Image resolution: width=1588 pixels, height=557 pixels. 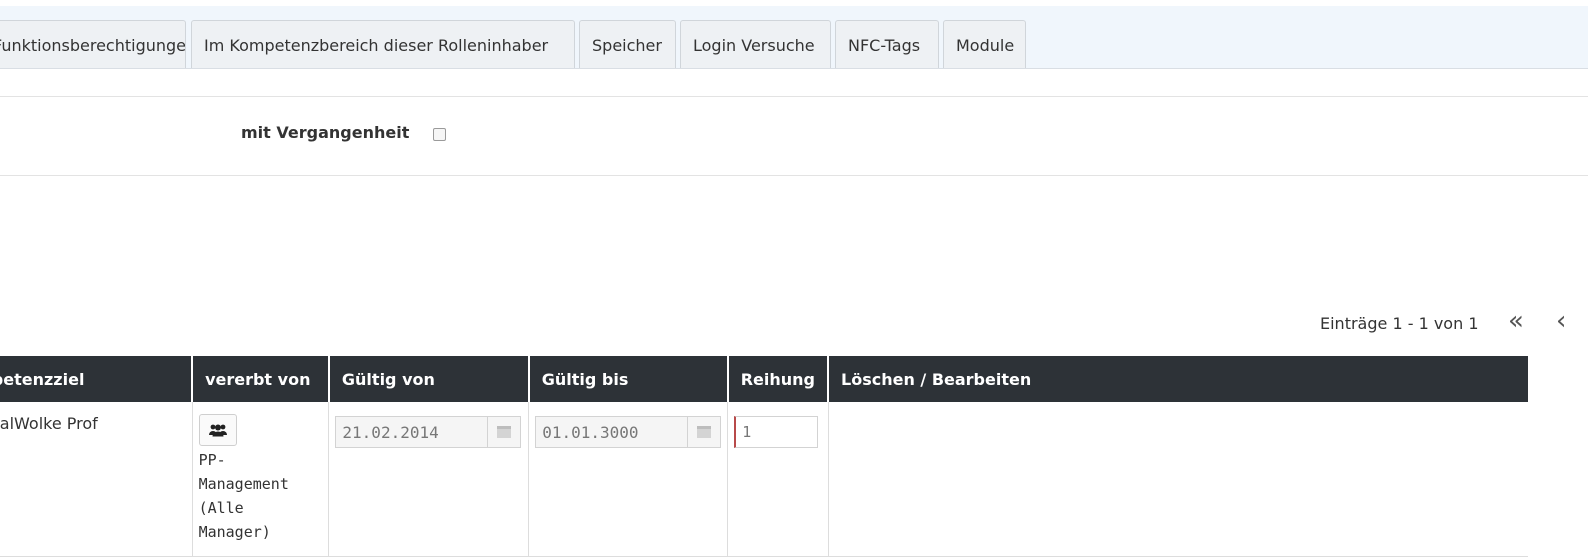 What do you see at coordinates (612, 432) in the screenshot?
I see `valid-to-input` at bounding box center [612, 432].